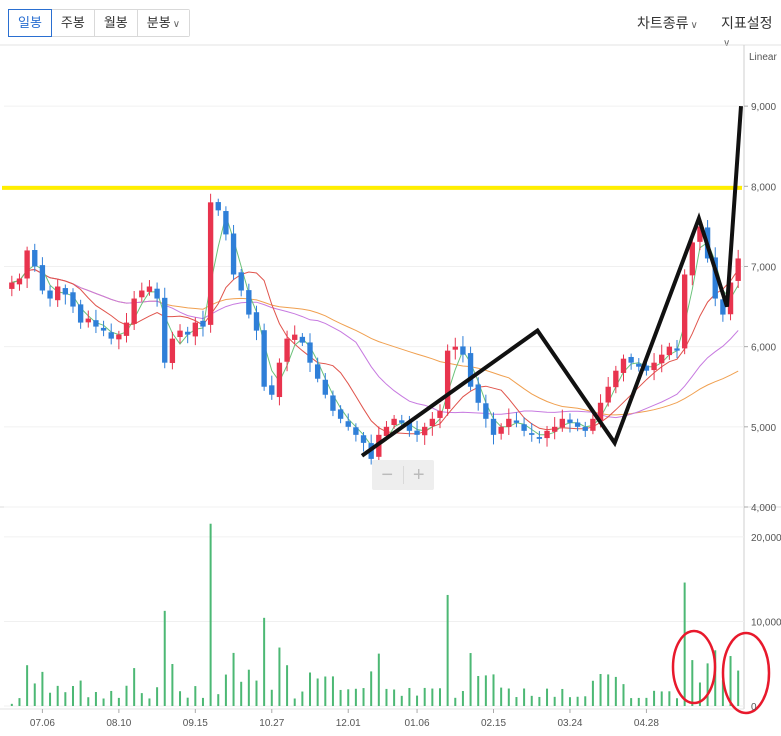 The height and width of the screenshot is (736, 781). Describe the element at coordinates (419, 475) in the screenshot. I see `zoom-in-button: +` at that location.